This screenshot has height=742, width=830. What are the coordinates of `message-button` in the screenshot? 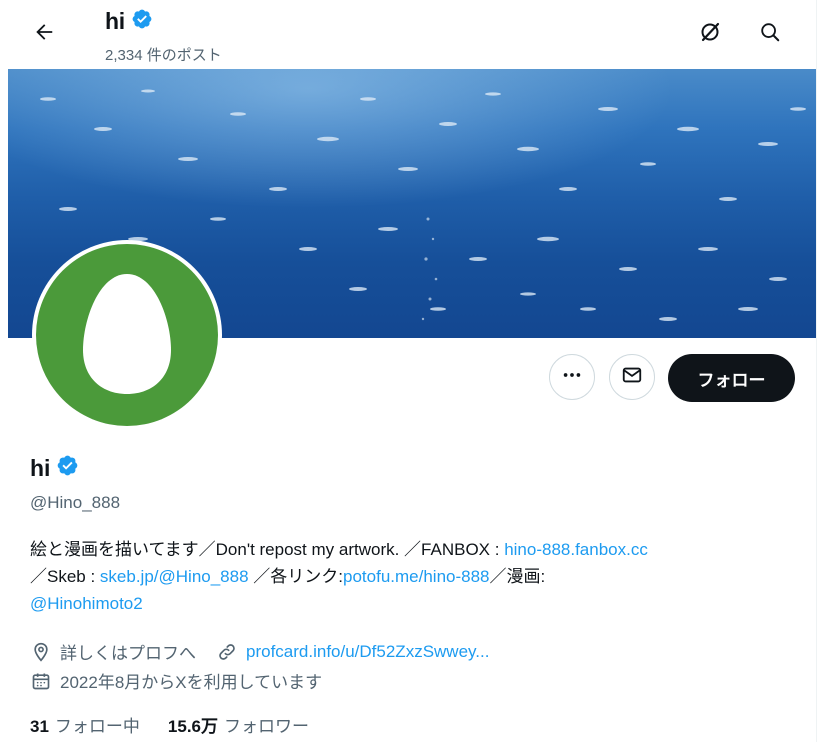 It's located at (632, 377).